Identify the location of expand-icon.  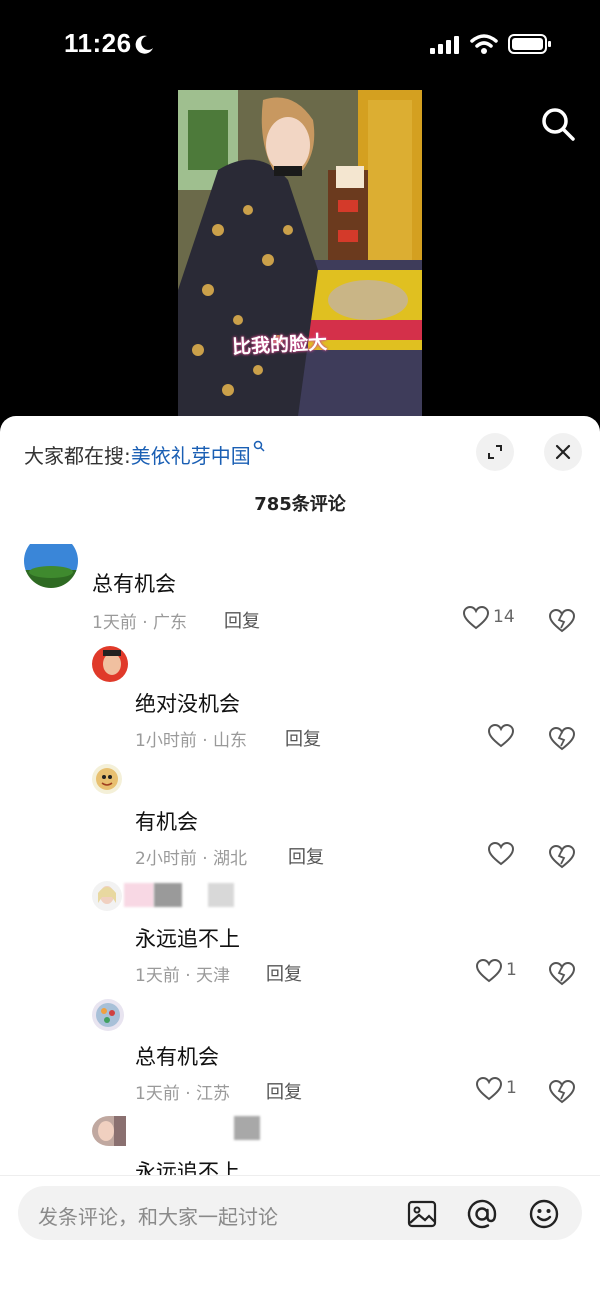
(495, 452).